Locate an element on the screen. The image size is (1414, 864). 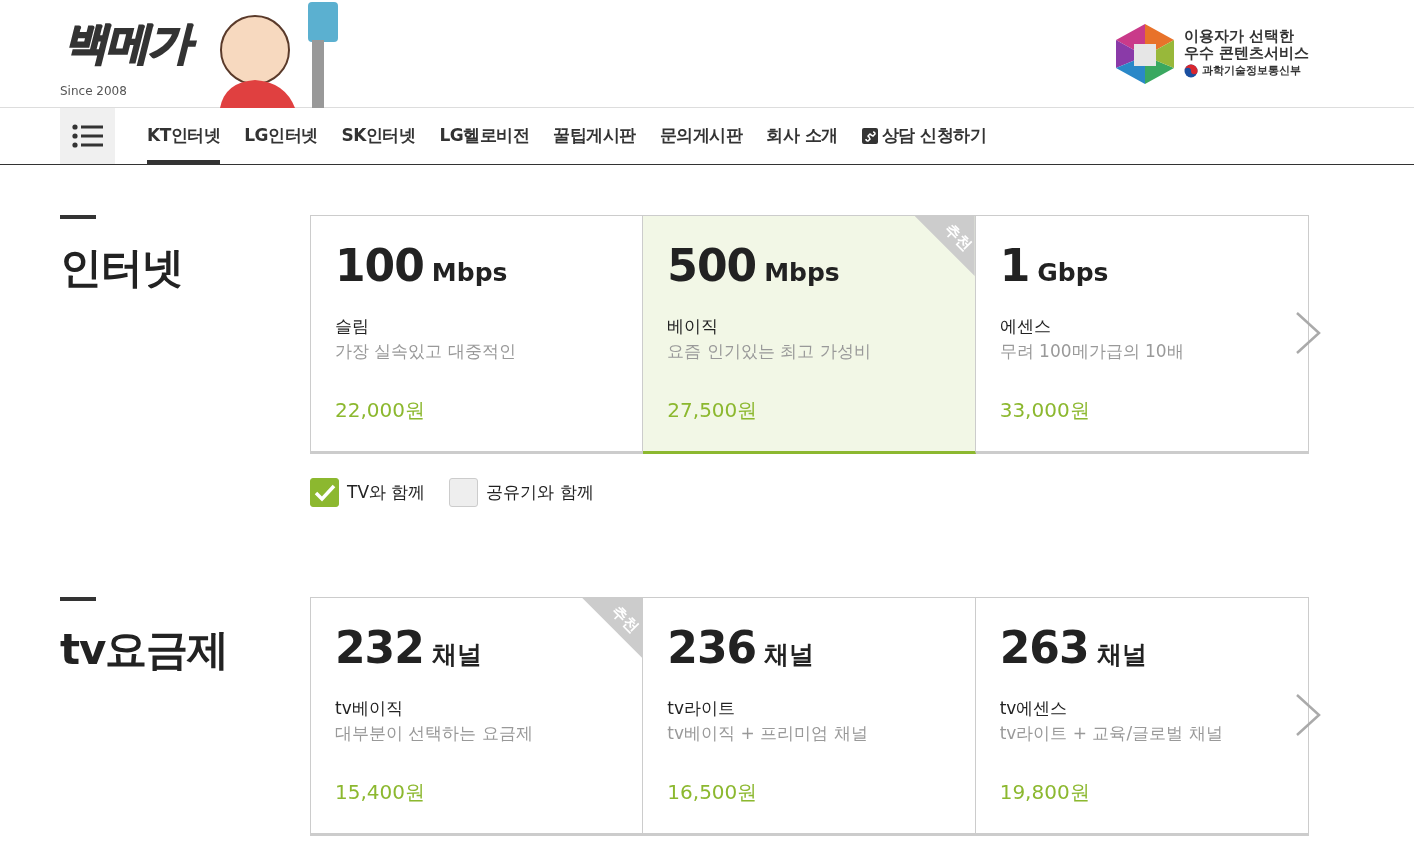
nav-link: KT인터넷 is located at coordinates (184, 136).